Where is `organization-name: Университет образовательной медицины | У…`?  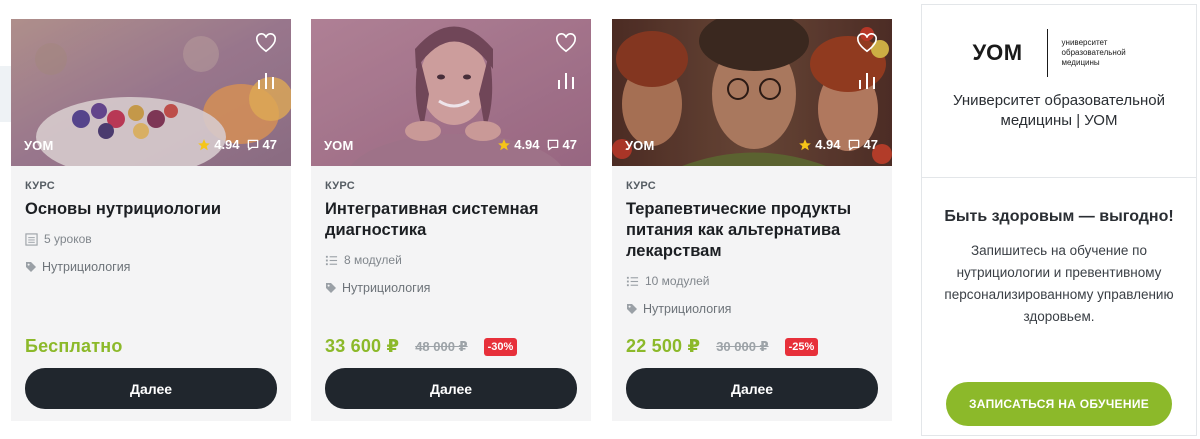
organization-name: Университет образовательной медицины | У… is located at coordinates (1059, 111).